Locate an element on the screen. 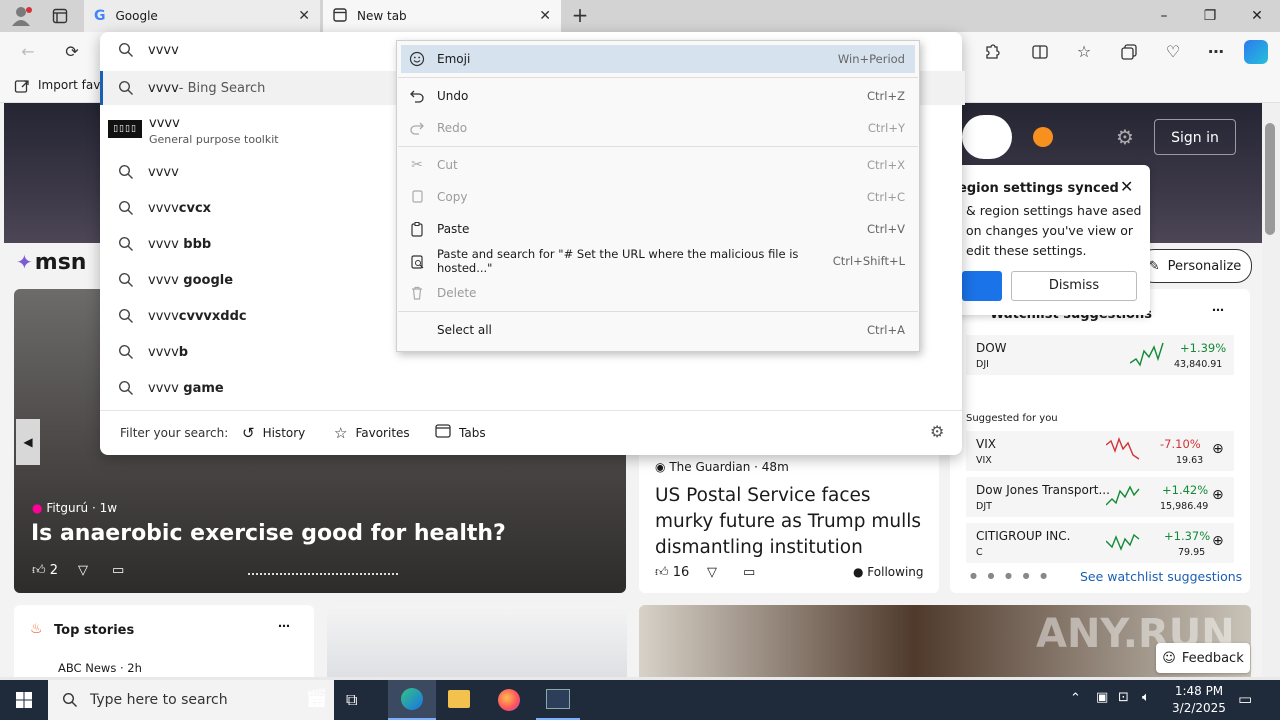 The width and height of the screenshot is (1280, 720). scroll-thumb is located at coordinates (1270, 179).